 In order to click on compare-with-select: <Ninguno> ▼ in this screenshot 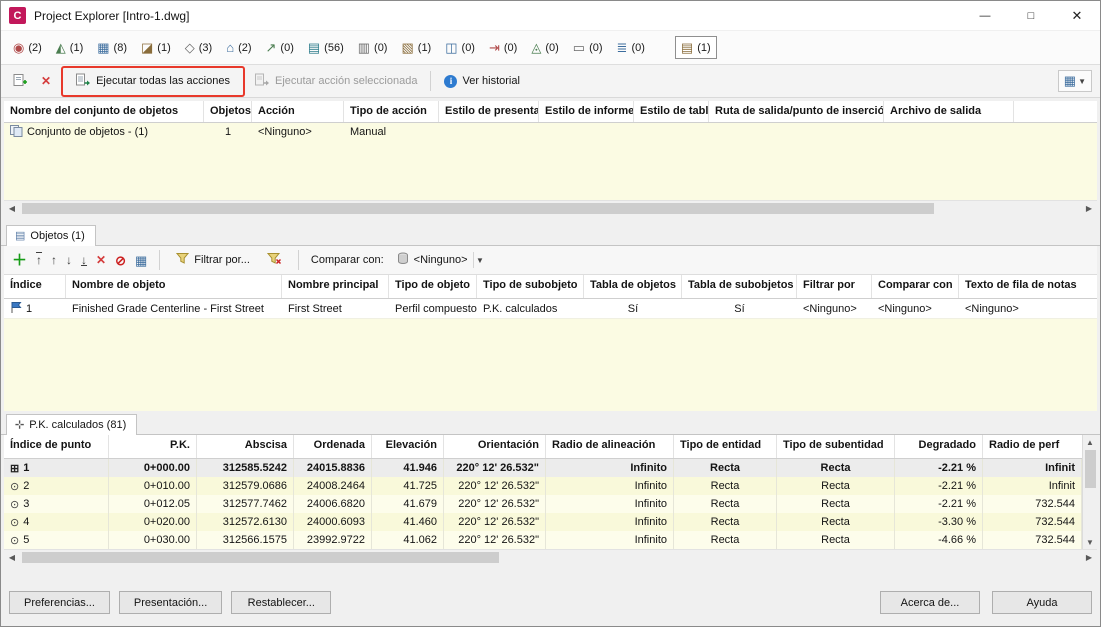, I will do `click(442, 260)`.